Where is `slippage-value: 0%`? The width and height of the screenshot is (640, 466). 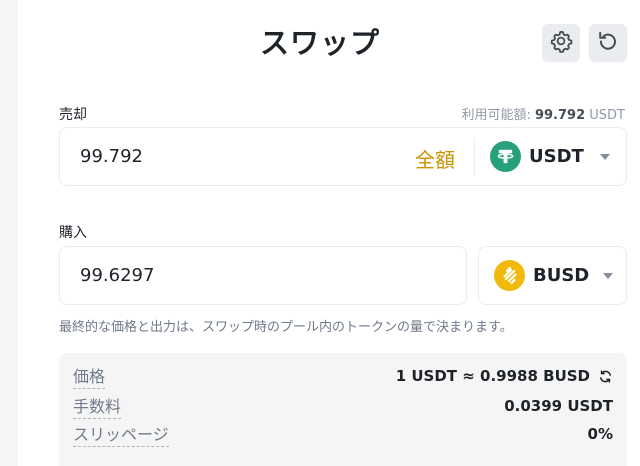
slippage-value: 0% is located at coordinates (600, 434).